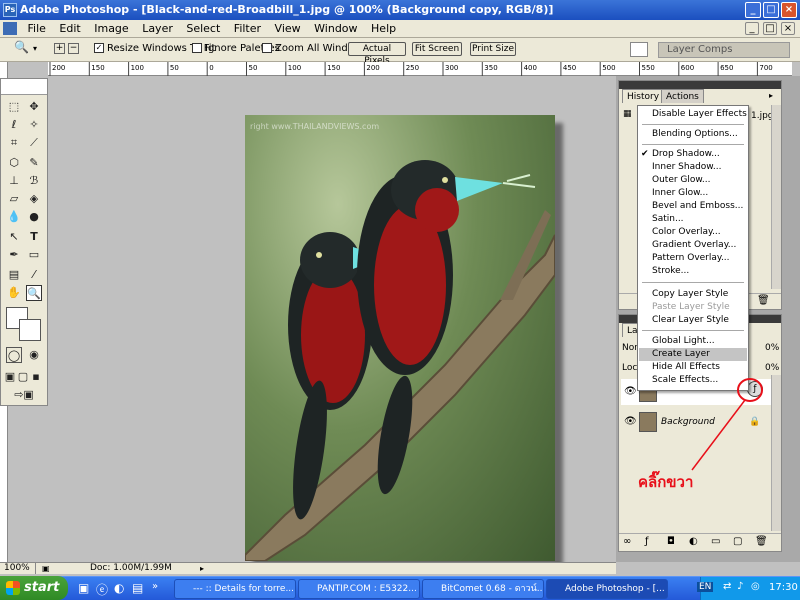 The image size is (800, 600). Describe the element at coordinates (737, 541) in the screenshot. I see `new-layer-icon: ▢` at that location.